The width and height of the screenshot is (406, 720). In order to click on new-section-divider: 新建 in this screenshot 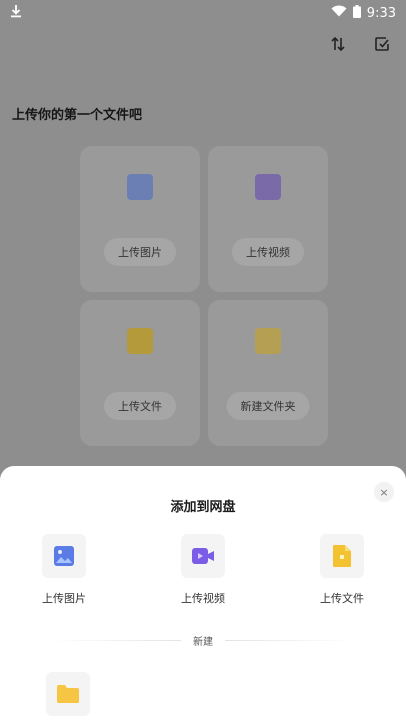, I will do `click(203, 640)`.